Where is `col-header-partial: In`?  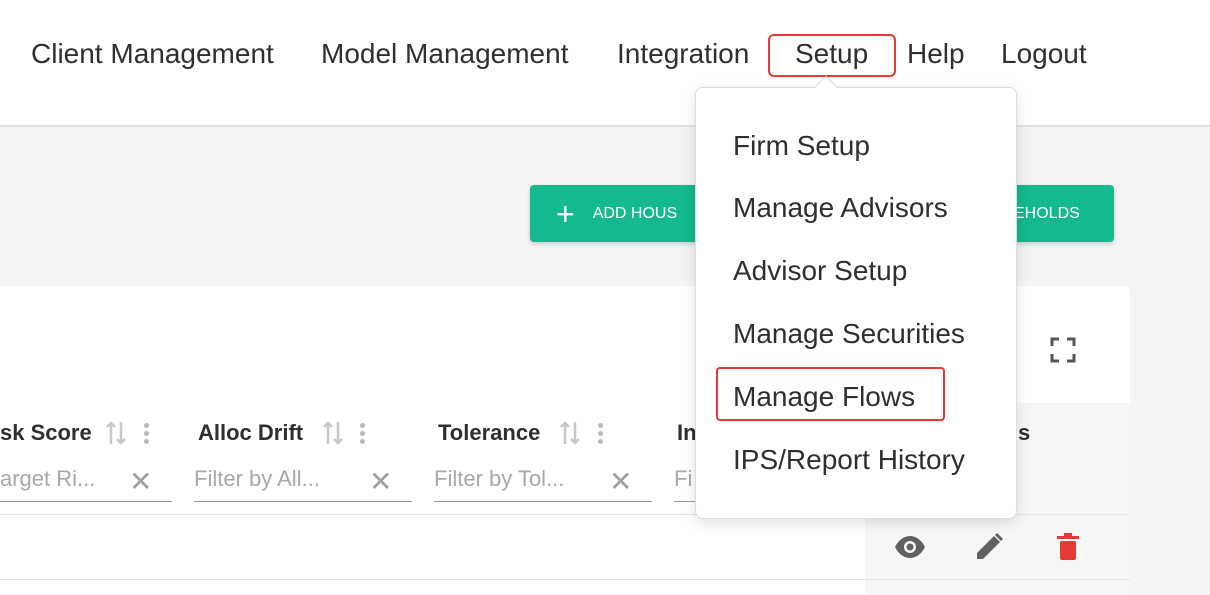 col-header-partial: In is located at coordinates (687, 433).